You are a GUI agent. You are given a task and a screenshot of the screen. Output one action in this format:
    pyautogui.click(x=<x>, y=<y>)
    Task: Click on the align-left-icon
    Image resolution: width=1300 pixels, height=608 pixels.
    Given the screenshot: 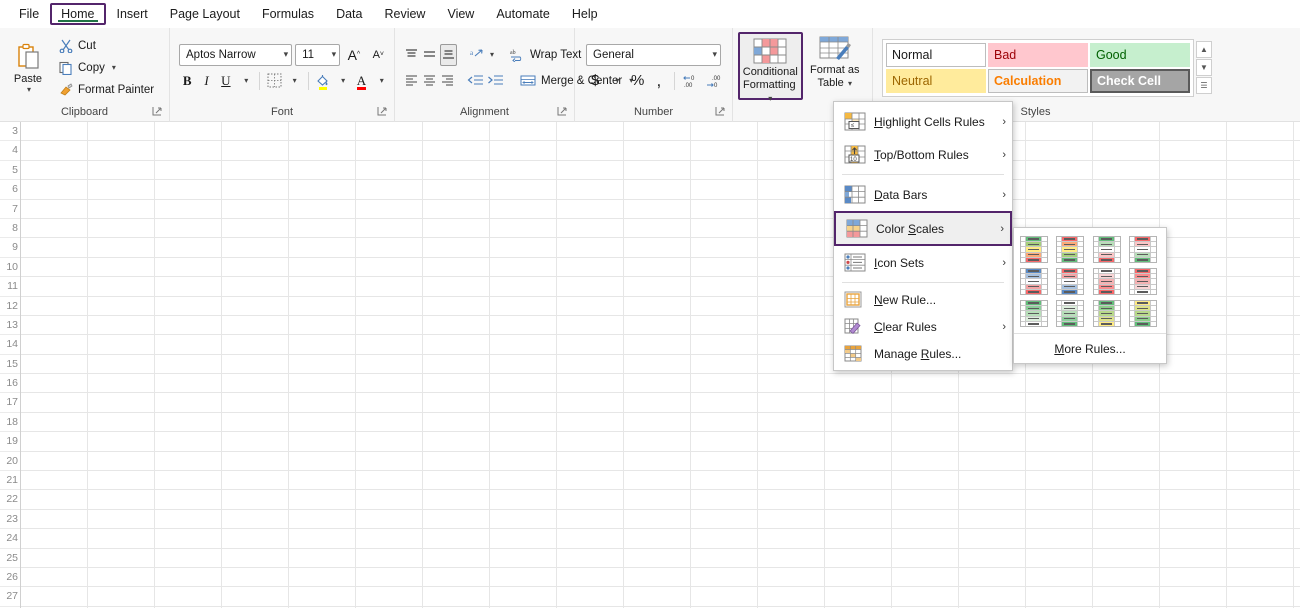 What is the action you would take?
    pyautogui.click(x=411, y=81)
    